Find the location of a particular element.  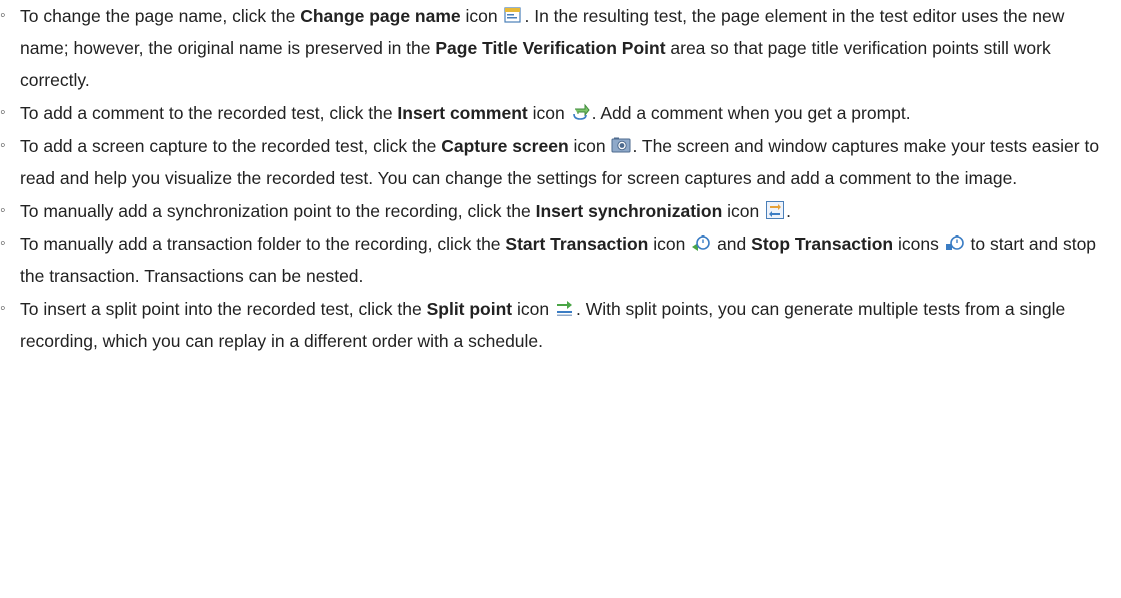

ui-term: Page Title Verification Point is located at coordinates (550, 48).